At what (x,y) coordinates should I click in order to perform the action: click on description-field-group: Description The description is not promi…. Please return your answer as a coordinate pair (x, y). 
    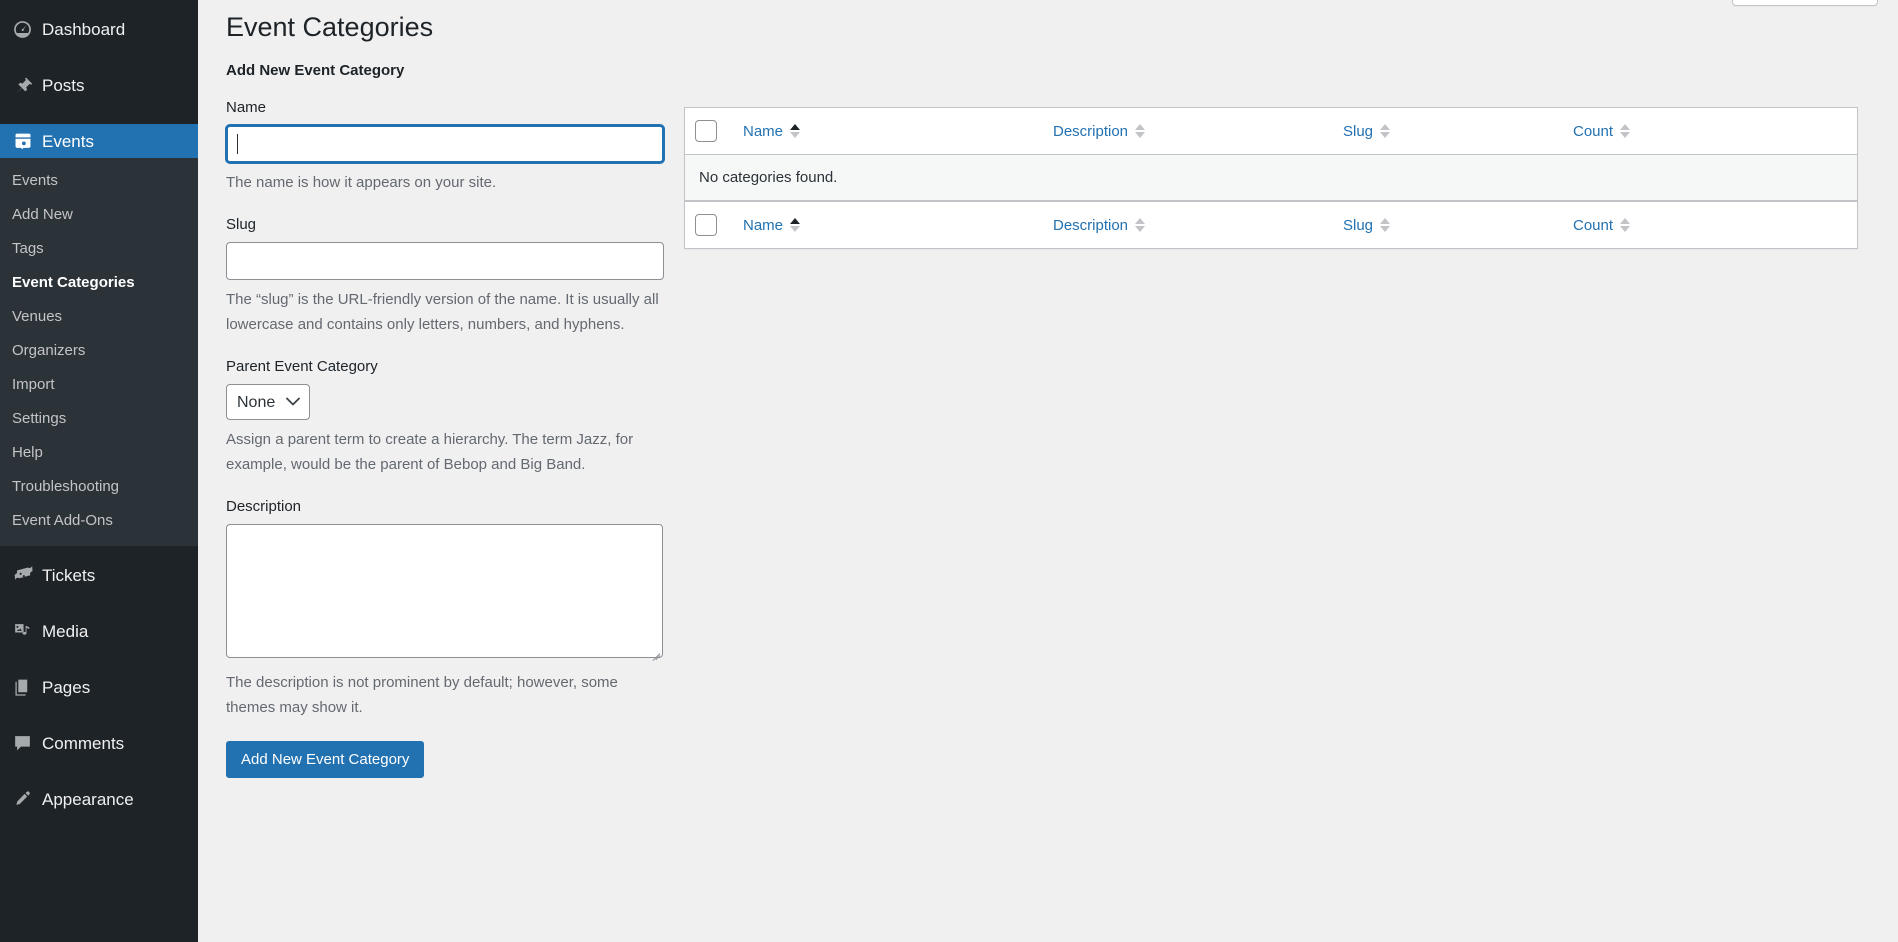
    Looking at the image, I should click on (448, 608).